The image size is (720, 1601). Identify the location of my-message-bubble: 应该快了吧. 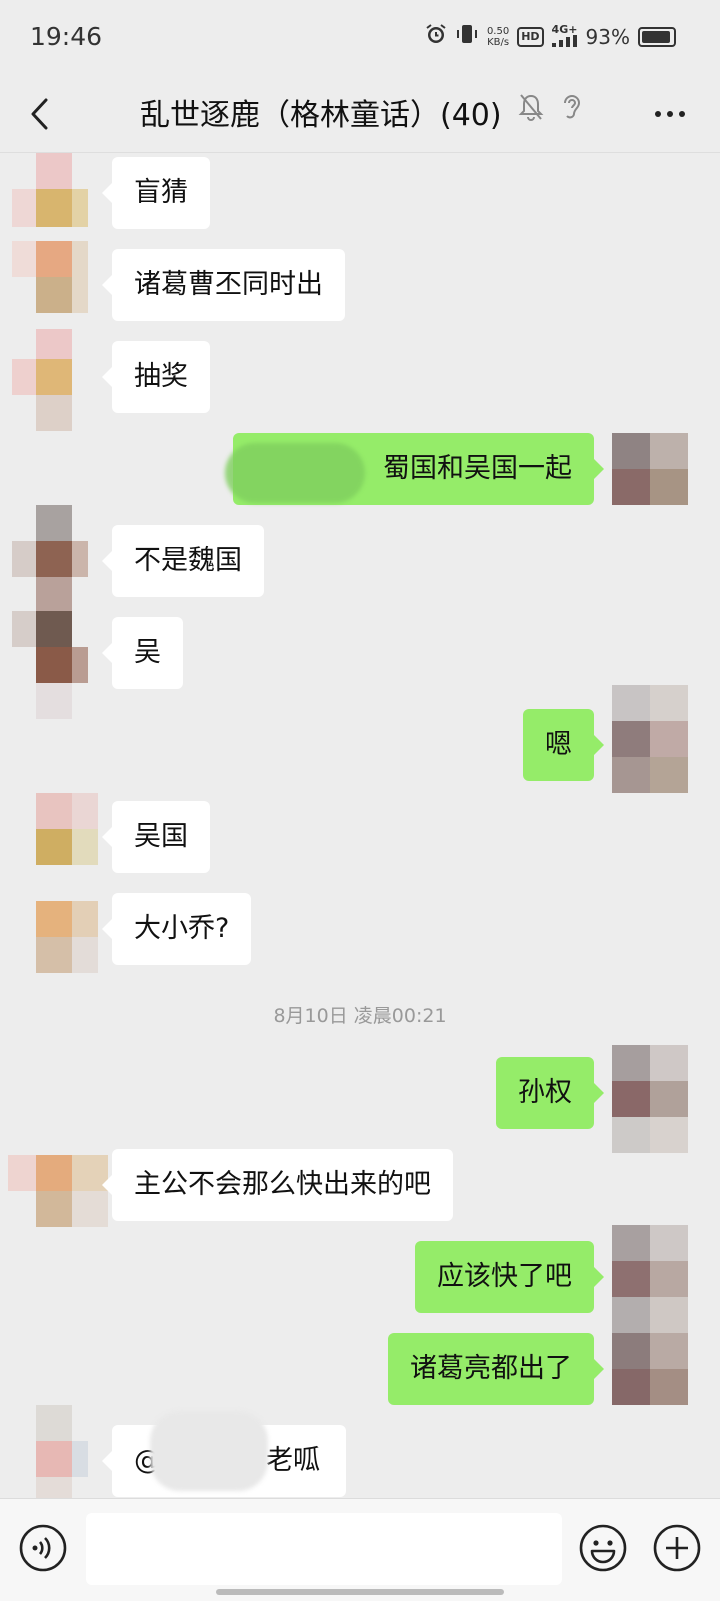
(509, 1277).